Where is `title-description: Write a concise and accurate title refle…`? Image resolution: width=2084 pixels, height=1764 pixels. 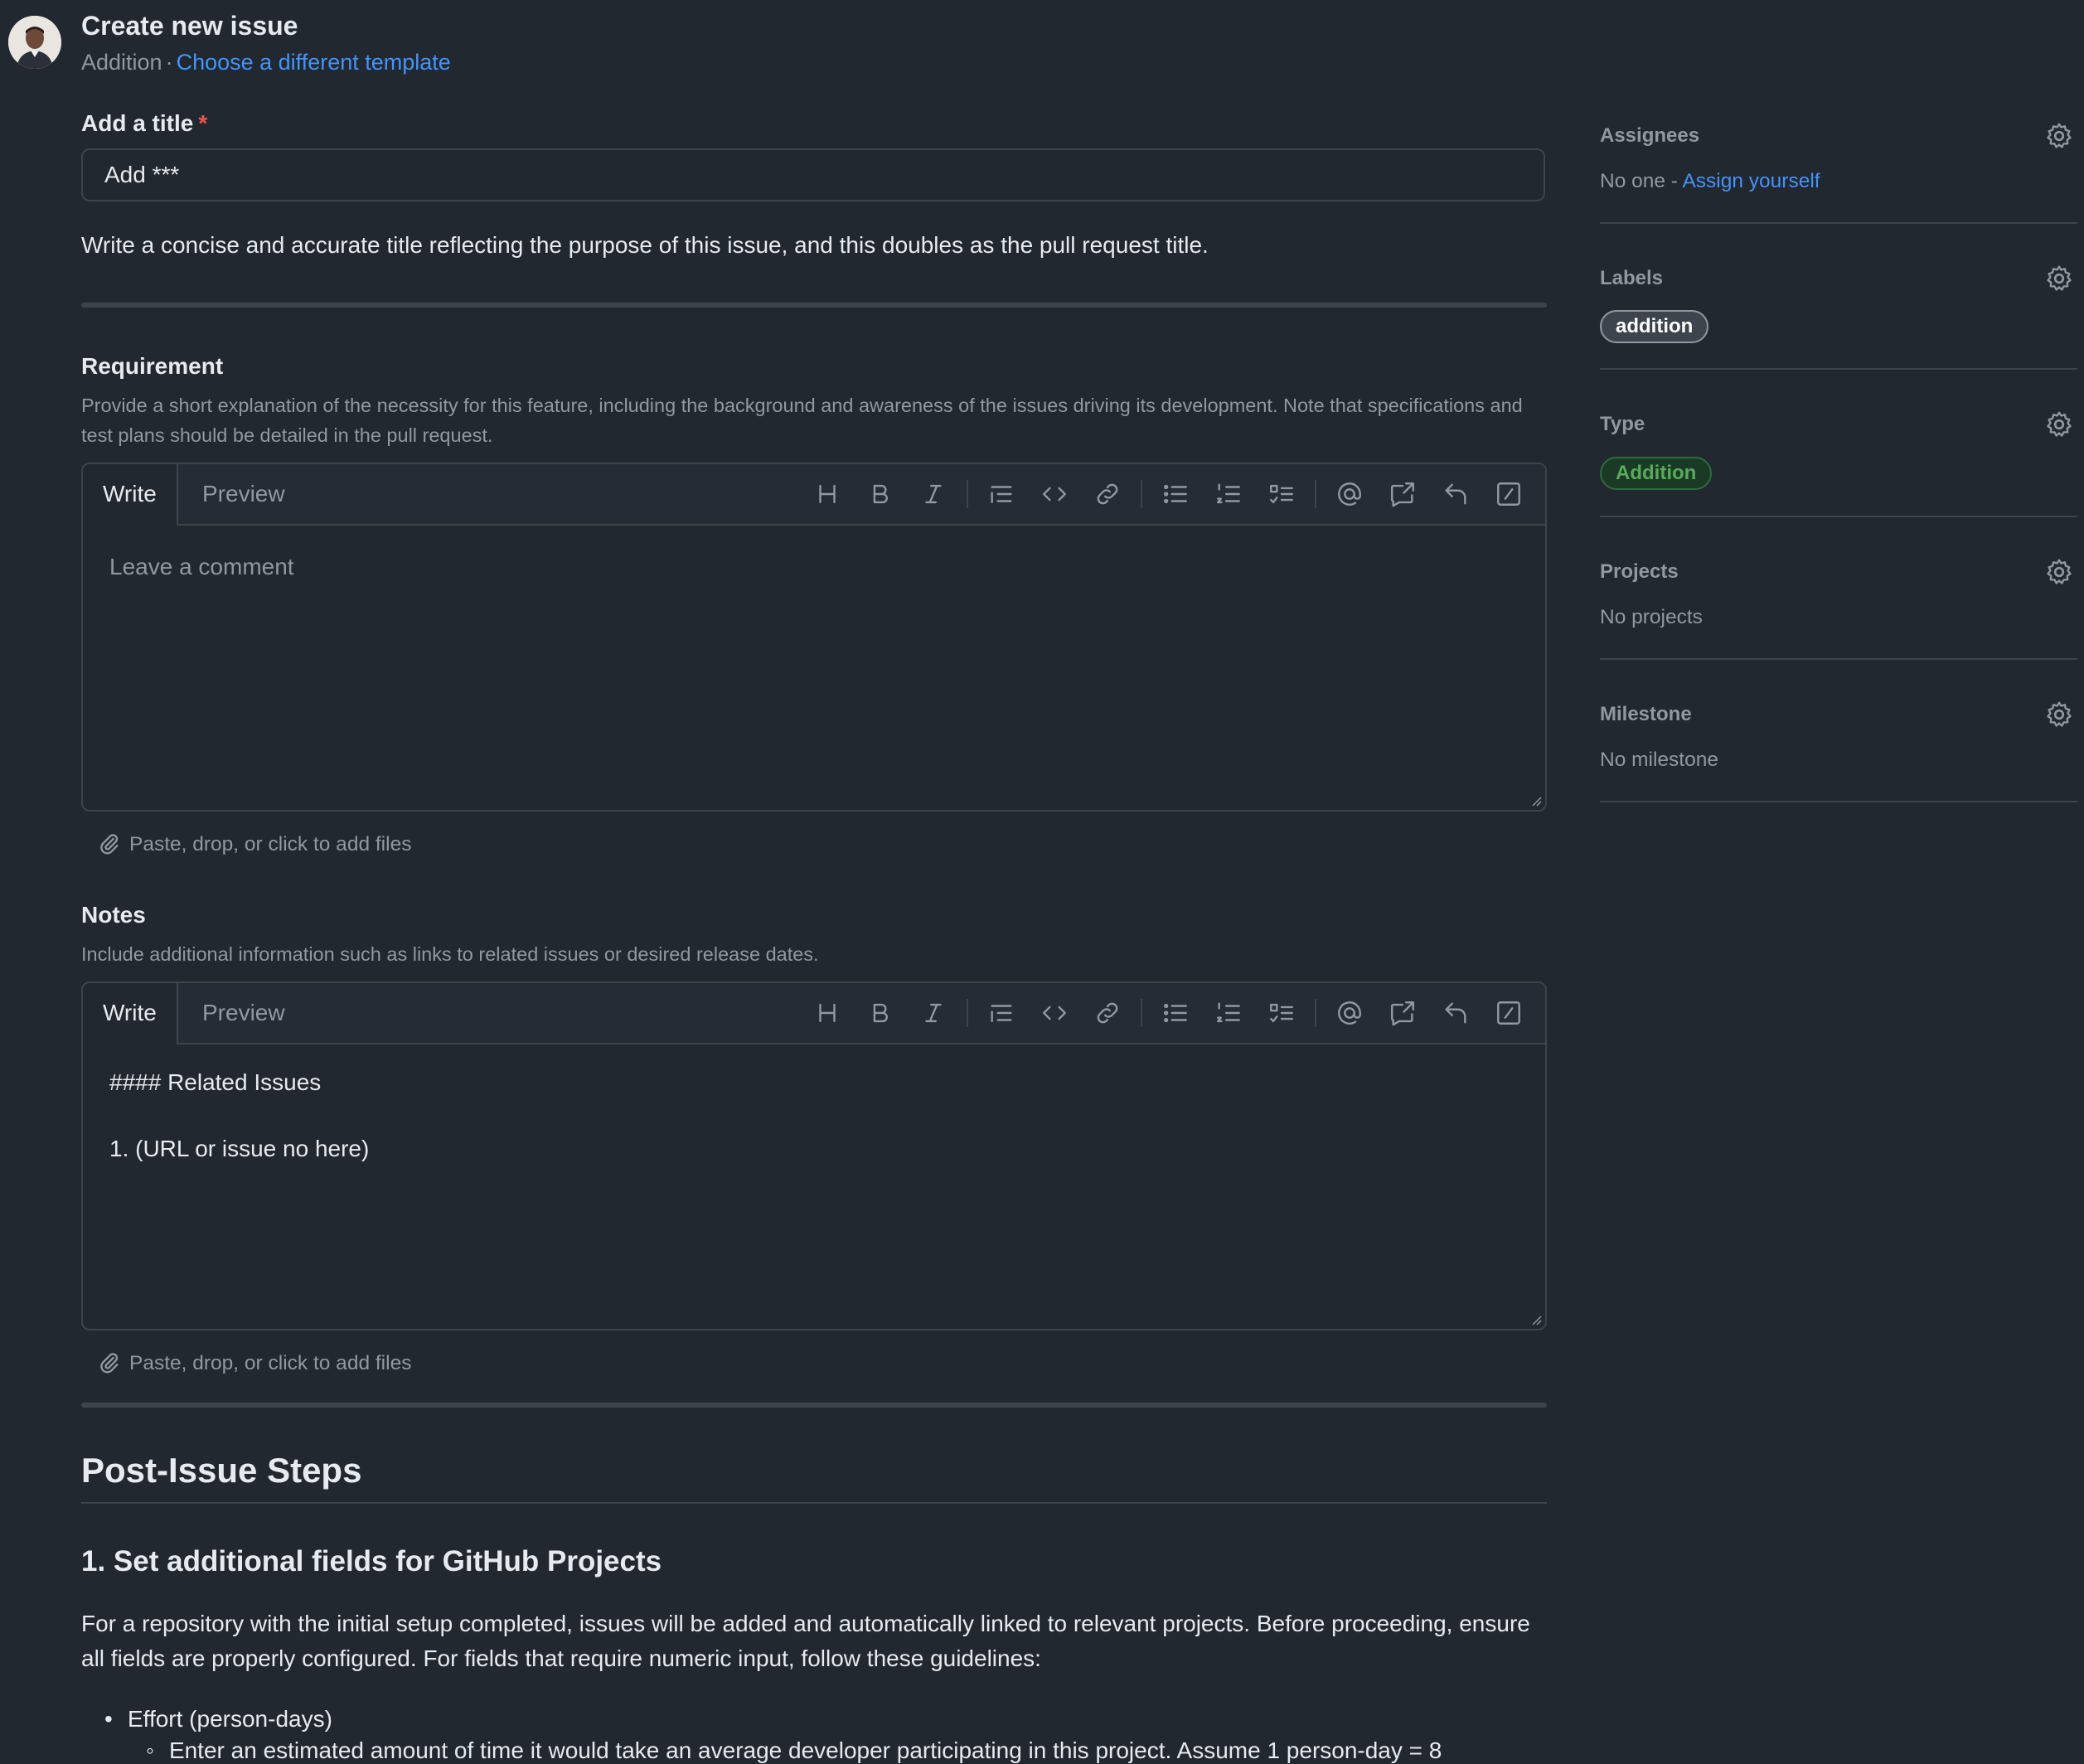
title-description: Write a concise and accurate title refle… is located at coordinates (645, 245).